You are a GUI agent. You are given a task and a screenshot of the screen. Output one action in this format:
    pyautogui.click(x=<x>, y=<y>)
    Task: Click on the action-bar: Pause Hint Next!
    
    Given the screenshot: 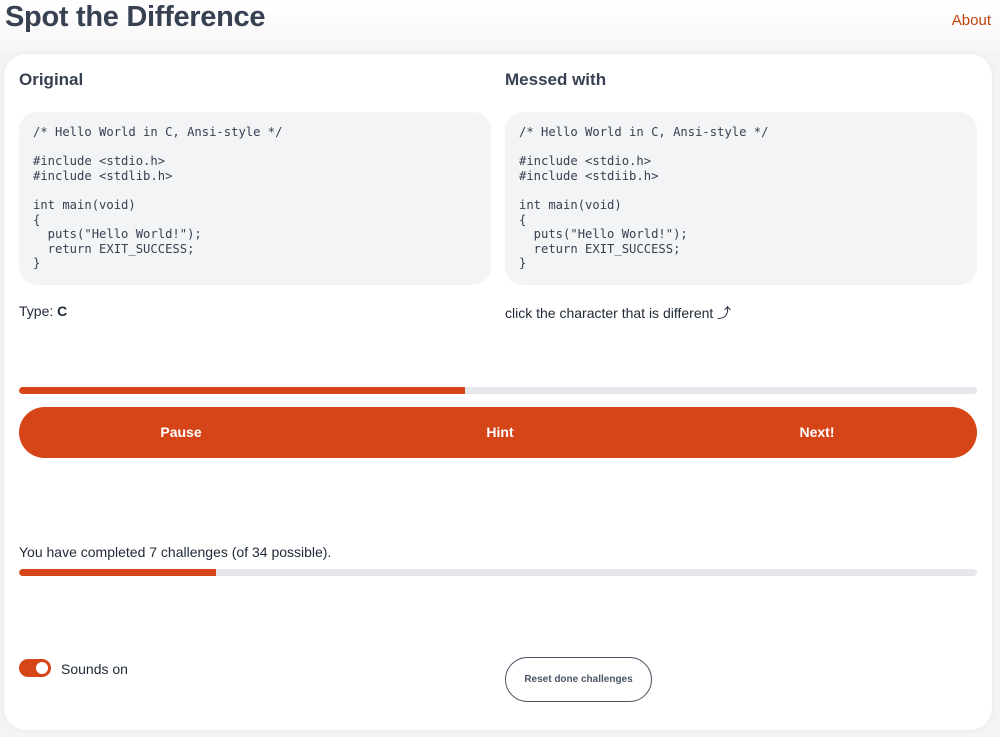 What is the action you would take?
    pyautogui.click(x=498, y=432)
    